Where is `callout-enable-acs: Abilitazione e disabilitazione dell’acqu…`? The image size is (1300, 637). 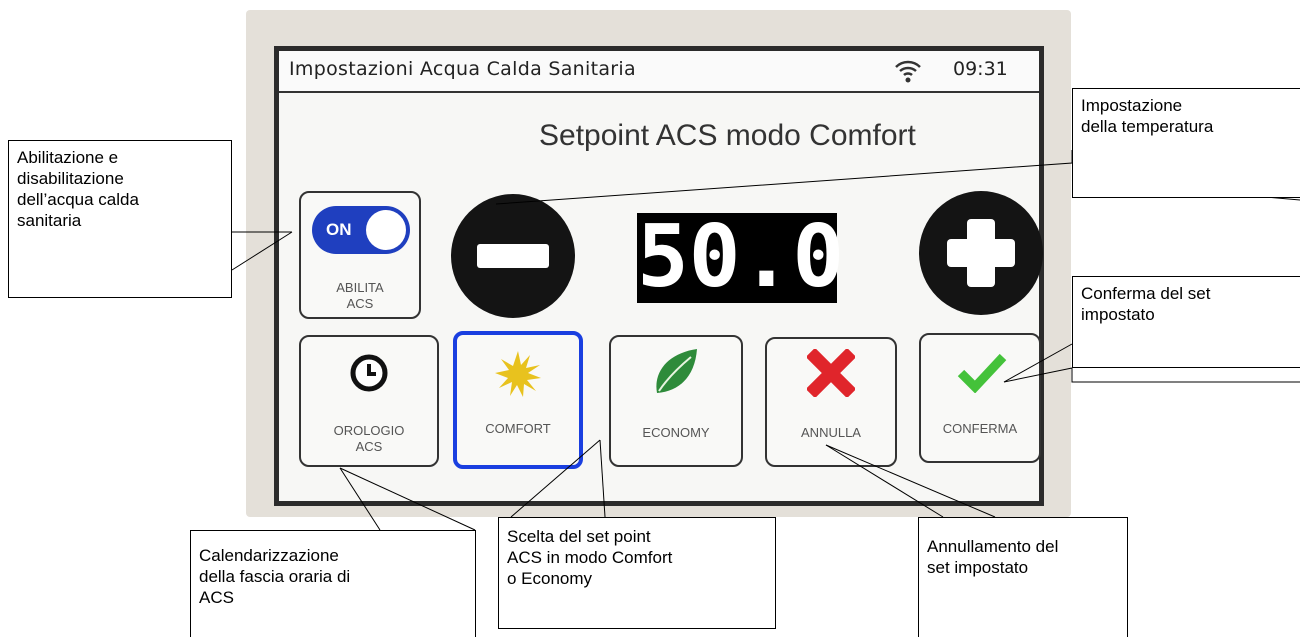
callout-enable-acs: Abilitazione e disabilitazione dell’acqu… is located at coordinates (120, 219).